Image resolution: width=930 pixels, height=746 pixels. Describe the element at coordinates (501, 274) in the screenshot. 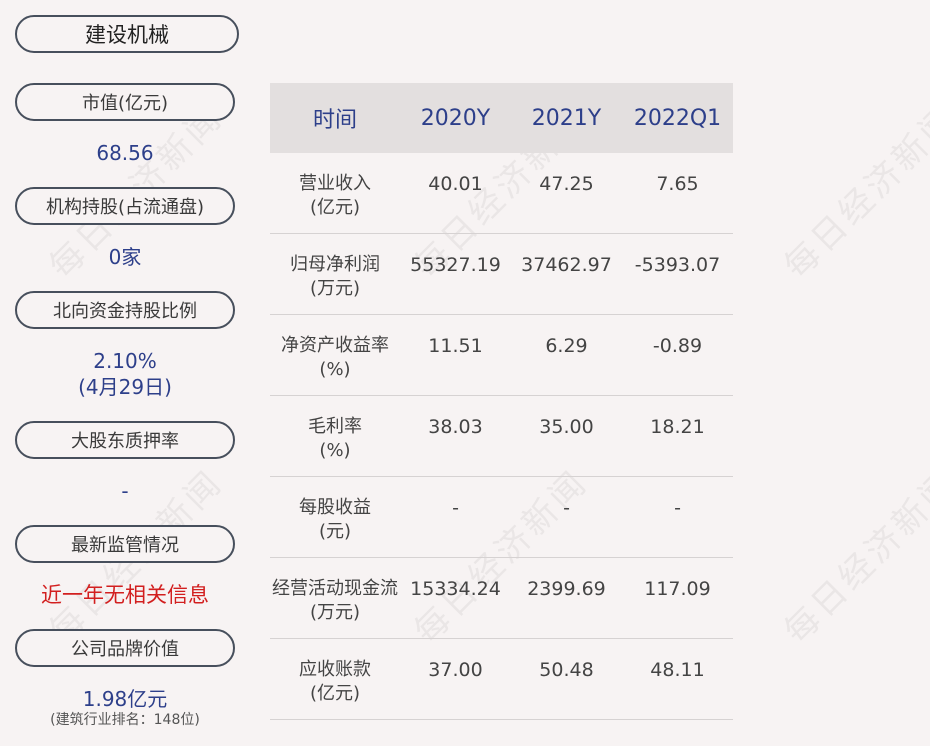

I see `table-row: 归母净利润 (万元) 55327.19 37462.97 -5393.07` at that location.